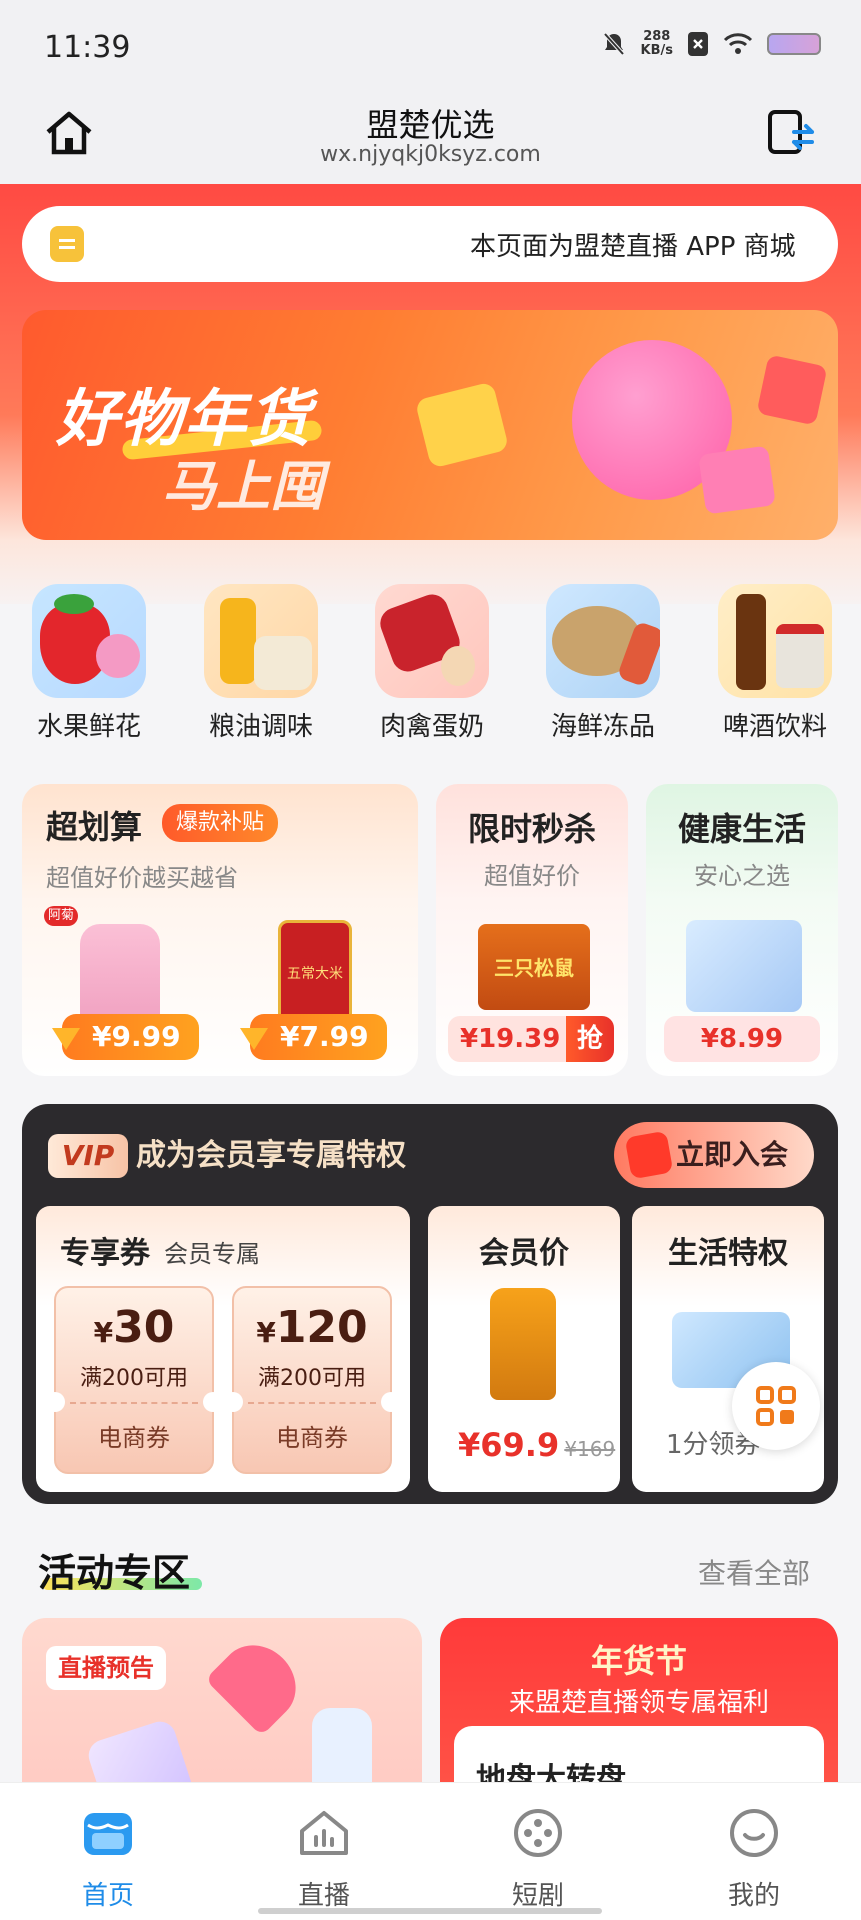 The height and width of the screenshot is (1920, 861). What do you see at coordinates (321, 1327) in the screenshot?
I see `amount: 120` at bounding box center [321, 1327].